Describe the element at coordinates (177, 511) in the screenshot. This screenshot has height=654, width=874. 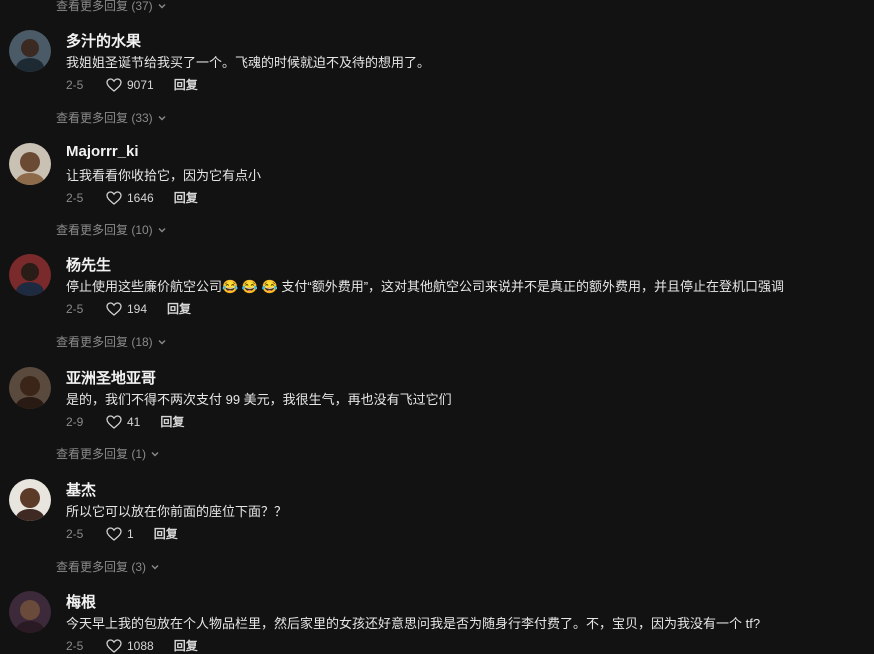
I see `comment-text: 所以它可以放在你前面的座位下面？？` at that location.